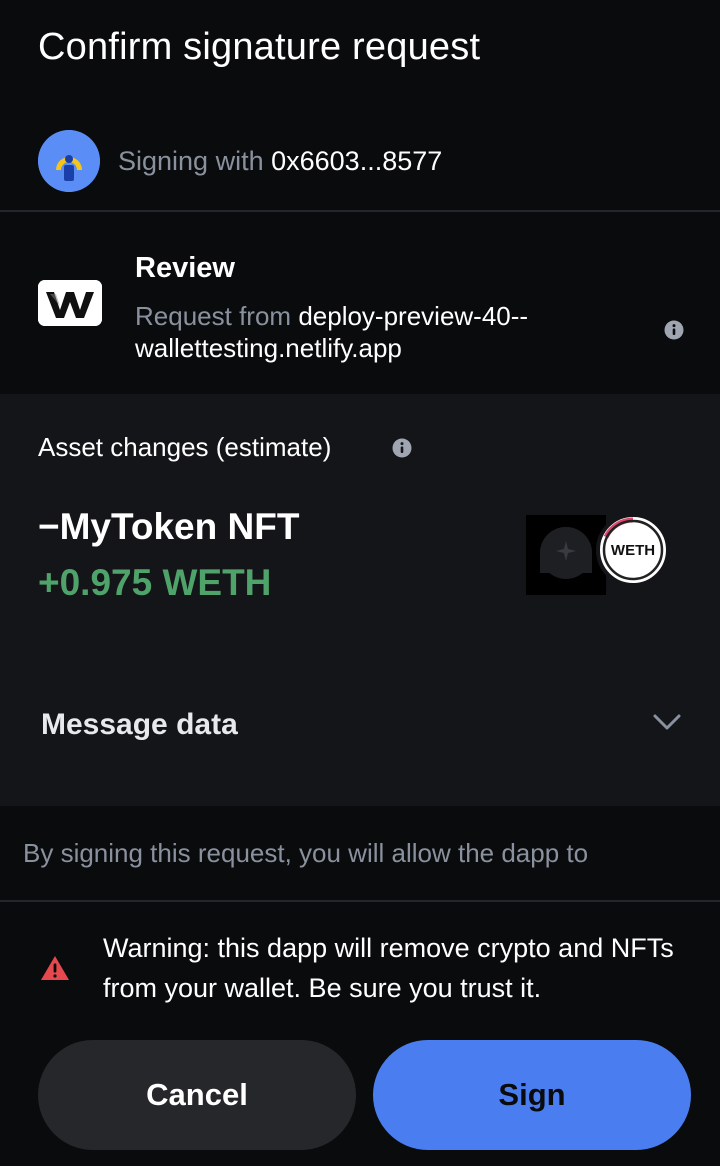 The width and height of the screenshot is (720, 1166). What do you see at coordinates (191, 160) in the screenshot?
I see `signer-prefix: Signing with` at bounding box center [191, 160].